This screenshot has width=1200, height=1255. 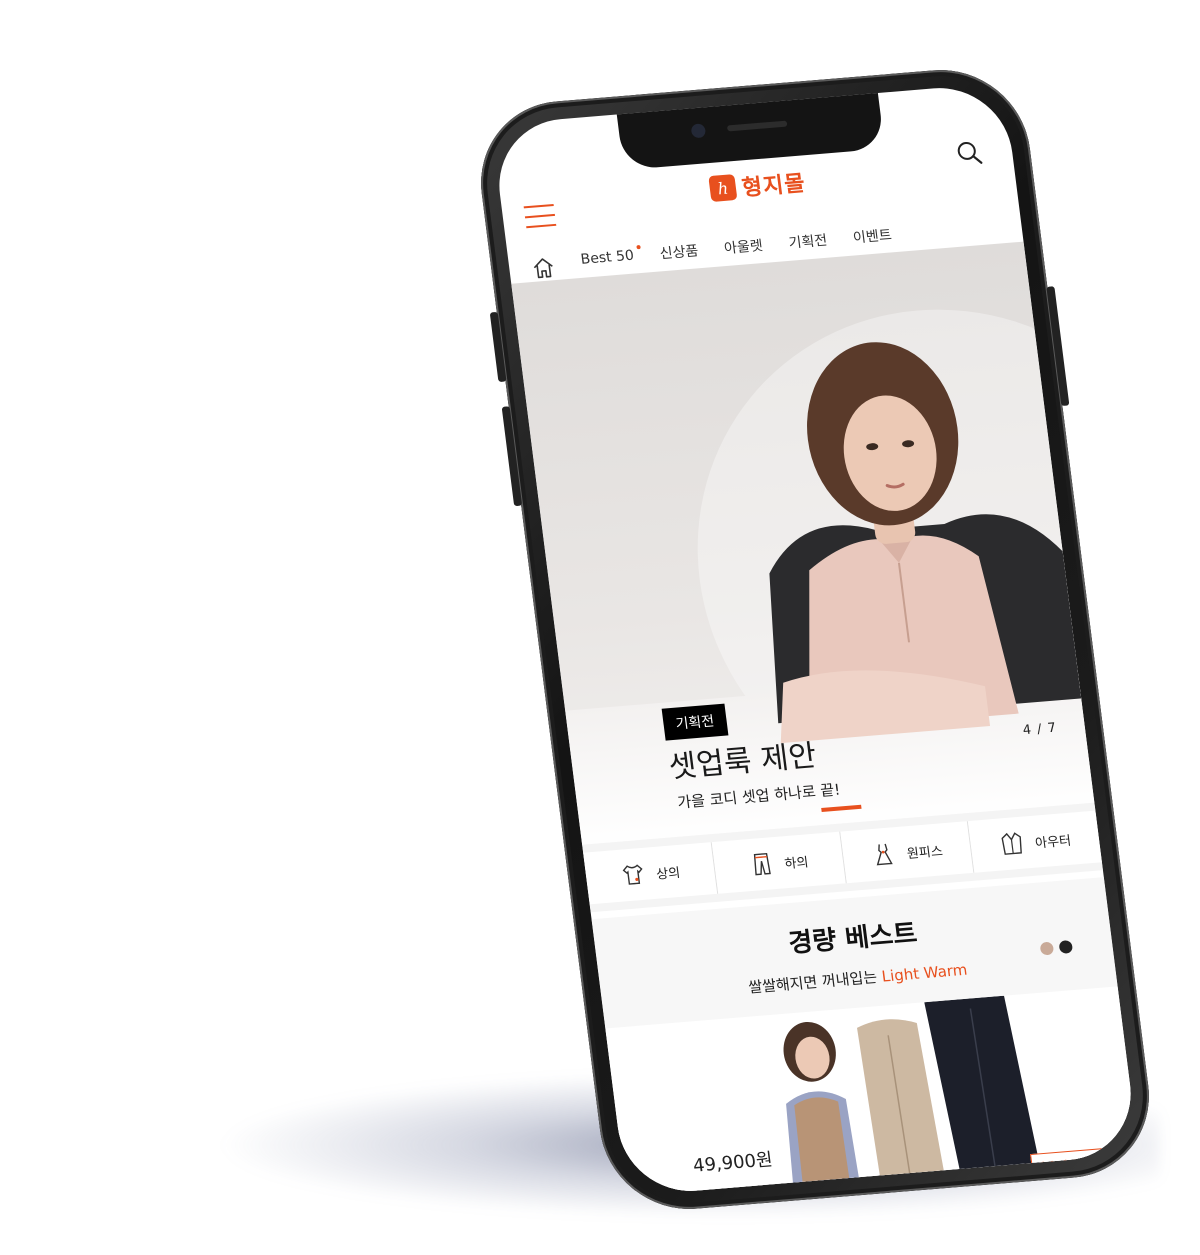 I want to click on lightweight-vest-section: 경량 베스트 쌀쌀해지면 꺼내입는 Light Warm 쿠폰 49,900원, so click(x=865, y=1037).